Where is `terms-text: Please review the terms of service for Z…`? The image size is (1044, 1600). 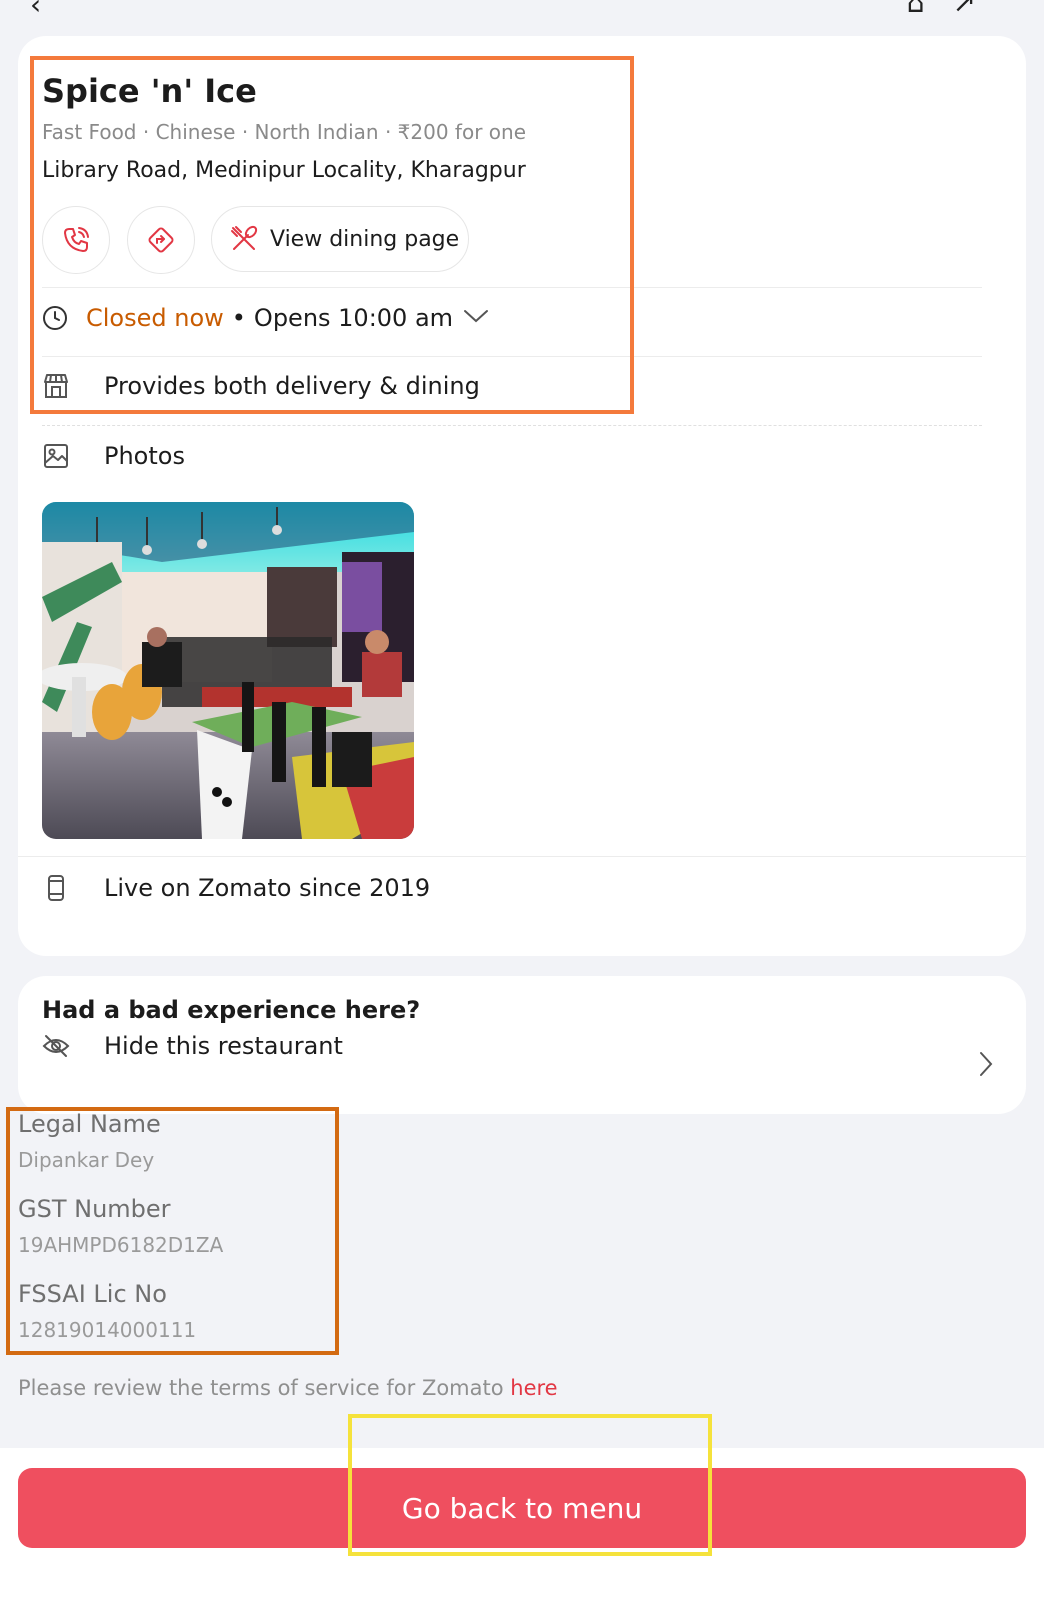
terms-text: Please review the terms of service for Z… is located at coordinates (288, 1388).